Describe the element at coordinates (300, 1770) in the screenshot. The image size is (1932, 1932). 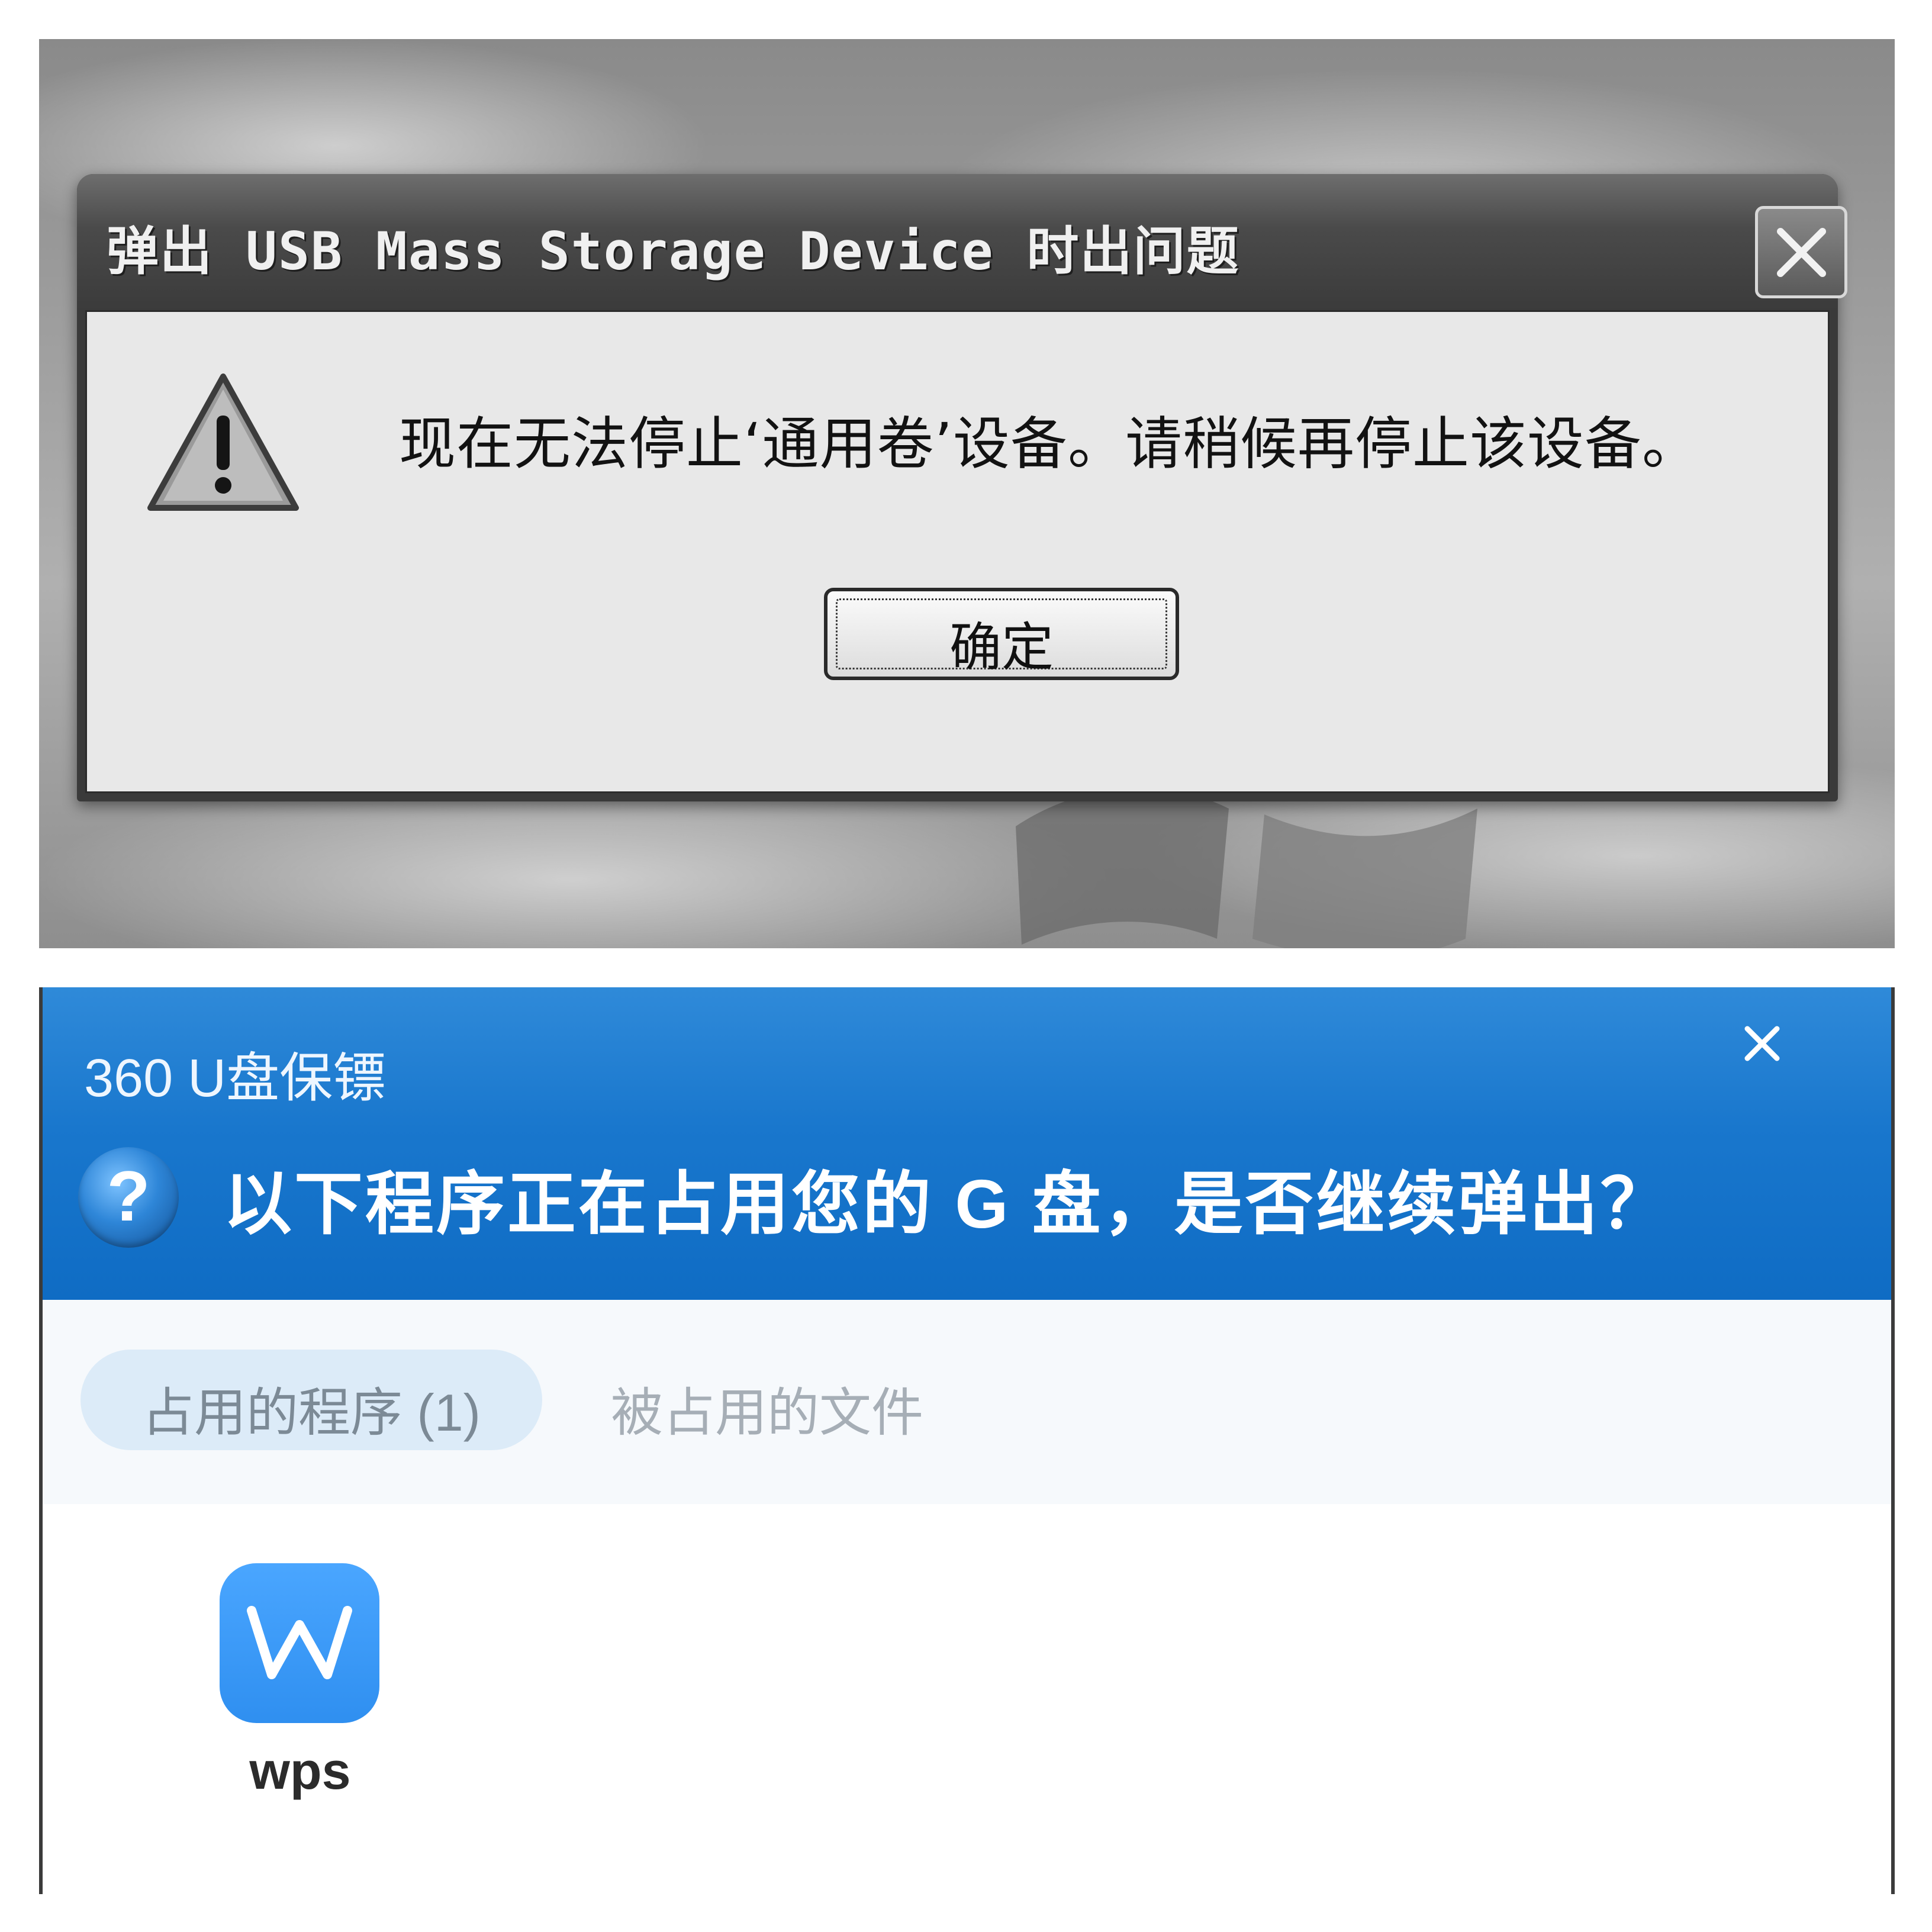
I see `program-name: wps` at that location.